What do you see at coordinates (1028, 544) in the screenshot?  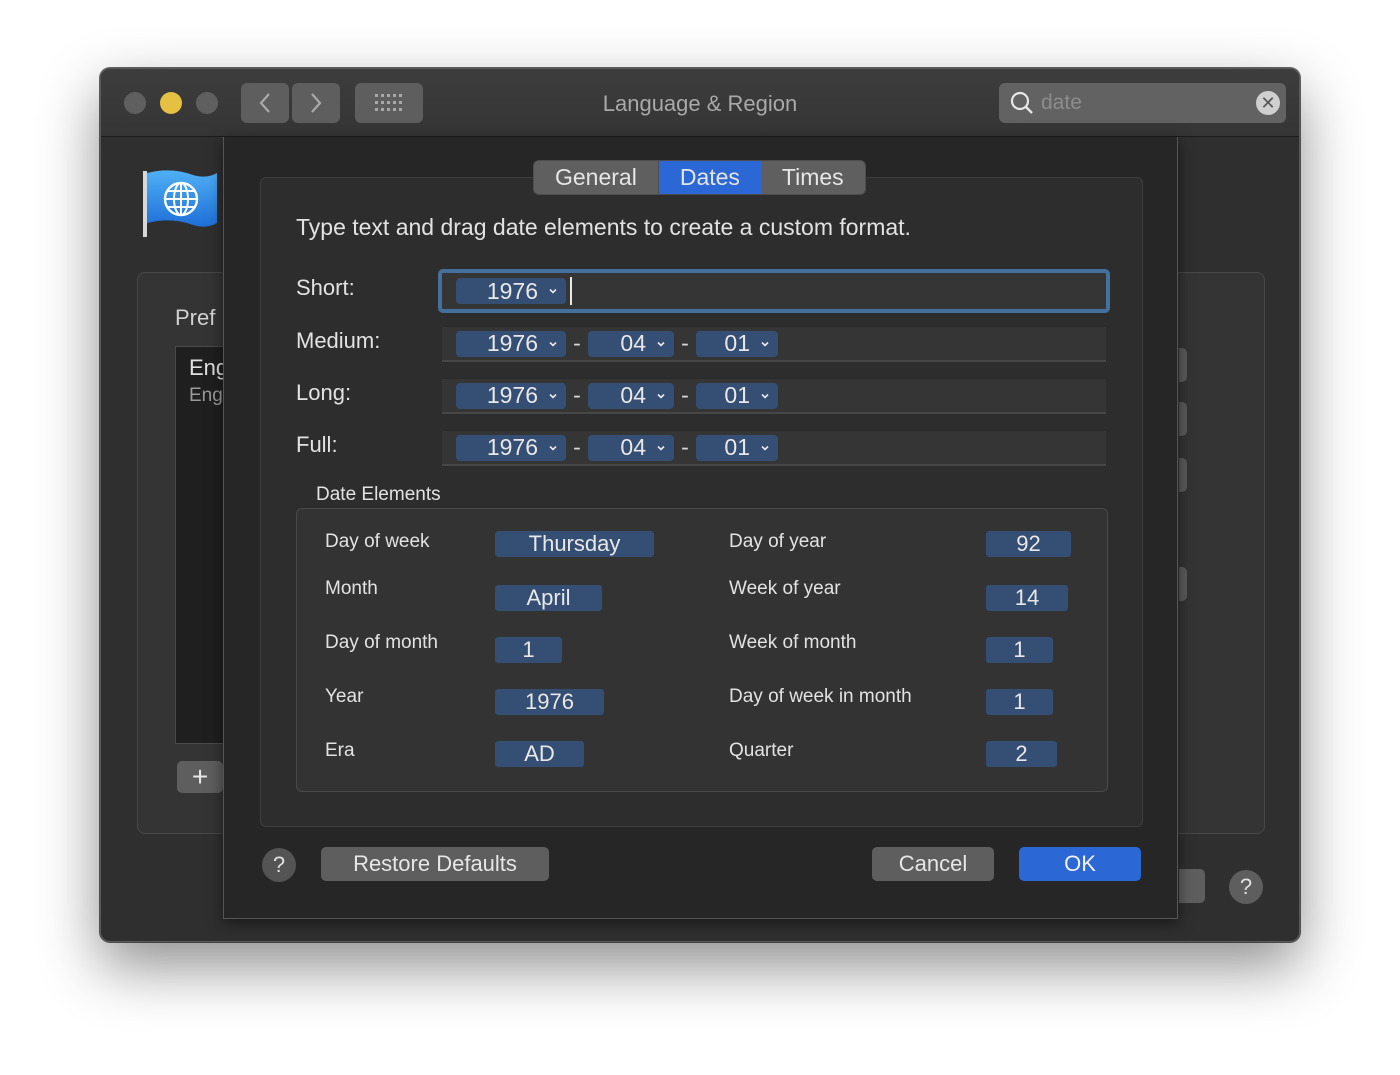 I see `day-of-year-token: 92` at bounding box center [1028, 544].